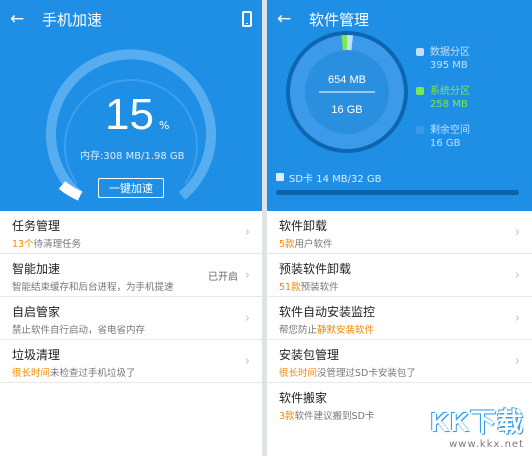 The height and width of the screenshot is (456, 532). I want to click on highlight-text: 13个, so click(23, 244).